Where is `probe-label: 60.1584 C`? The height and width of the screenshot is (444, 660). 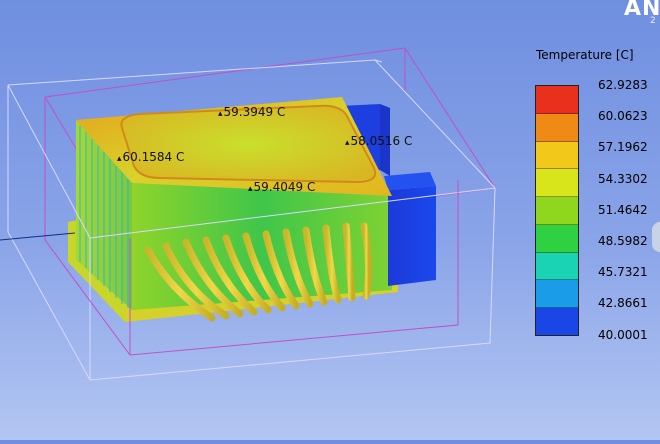
probe-label: 60.1584 C is located at coordinates (151, 157).